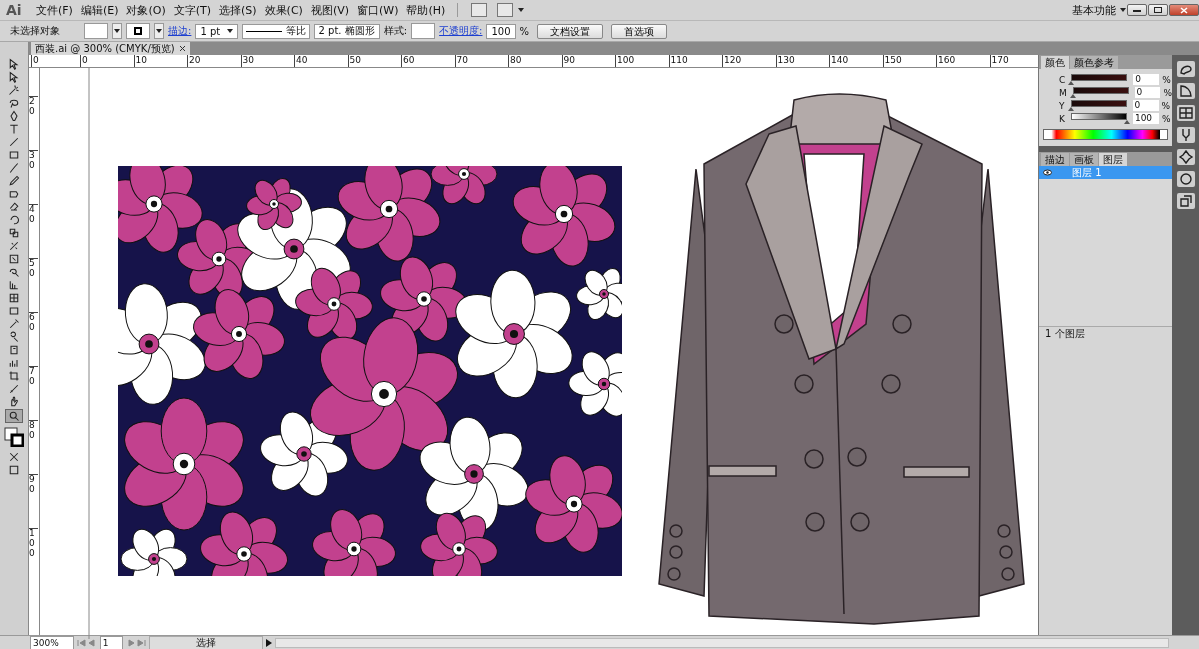 Image resolution: width=1199 pixels, height=649 pixels. I want to click on panel-tab: 描边, so click(1055, 159).